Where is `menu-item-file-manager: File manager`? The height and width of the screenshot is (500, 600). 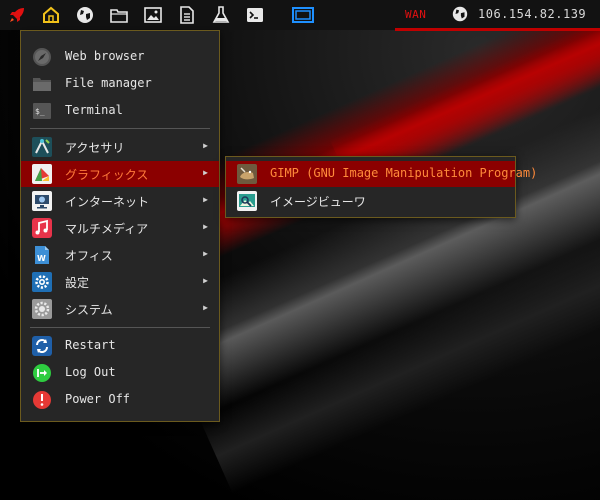
menu-item-file-manager: File manager is located at coordinates (120, 84).